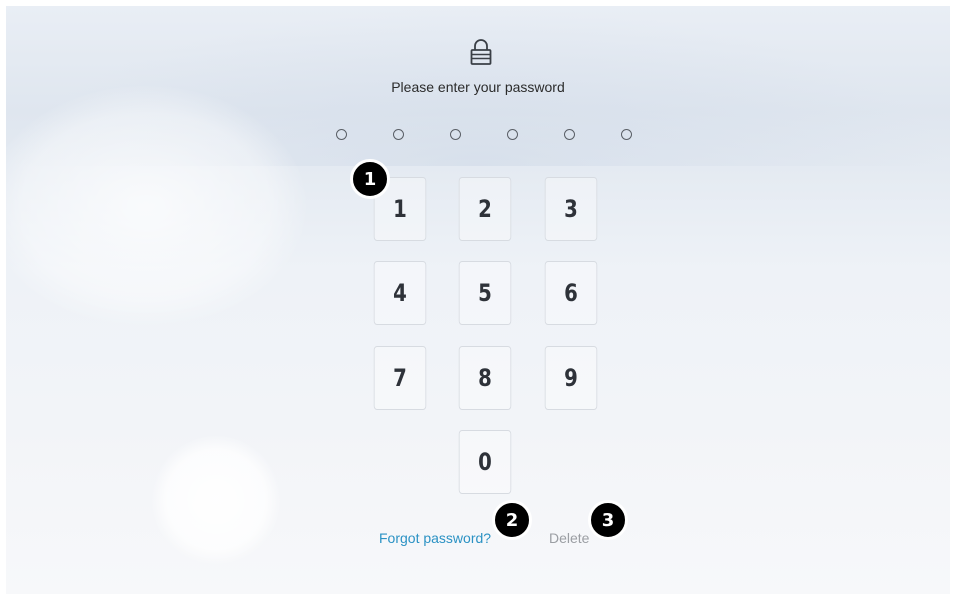 The height and width of the screenshot is (600, 955). What do you see at coordinates (571, 209) in the screenshot?
I see `key-3-button: 3` at bounding box center [571, 209].